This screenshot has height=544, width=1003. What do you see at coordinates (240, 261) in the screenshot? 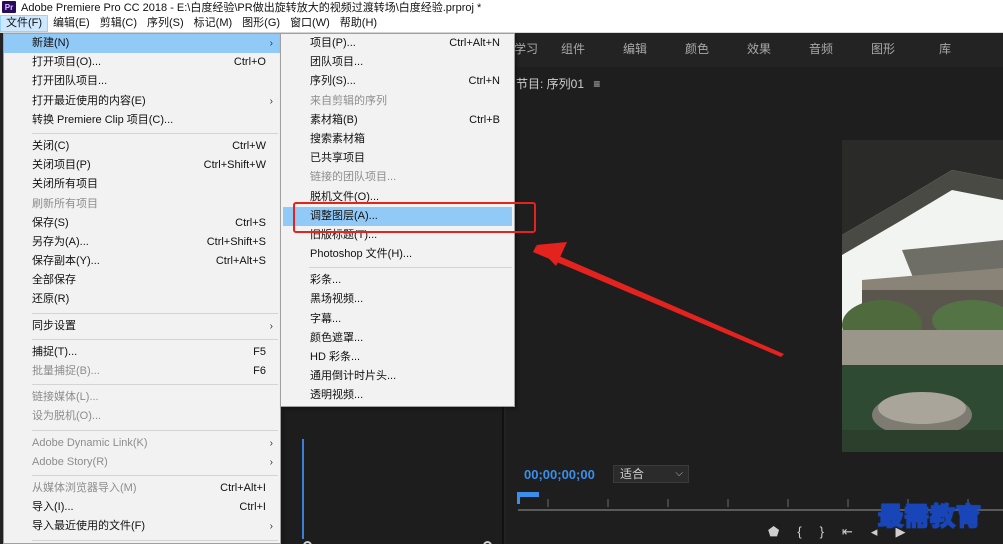
I see `shortcut-label: Ctrl+Alt+S` at bounding box center [240, 261].